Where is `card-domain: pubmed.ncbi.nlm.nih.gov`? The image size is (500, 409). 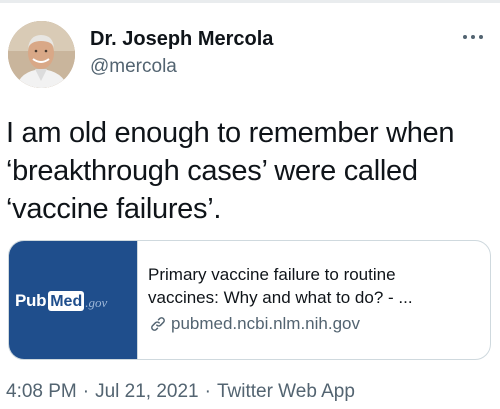 card-domain: pubmed.ncbi.nlm.nih.gov is located at coordinates (254, 324).